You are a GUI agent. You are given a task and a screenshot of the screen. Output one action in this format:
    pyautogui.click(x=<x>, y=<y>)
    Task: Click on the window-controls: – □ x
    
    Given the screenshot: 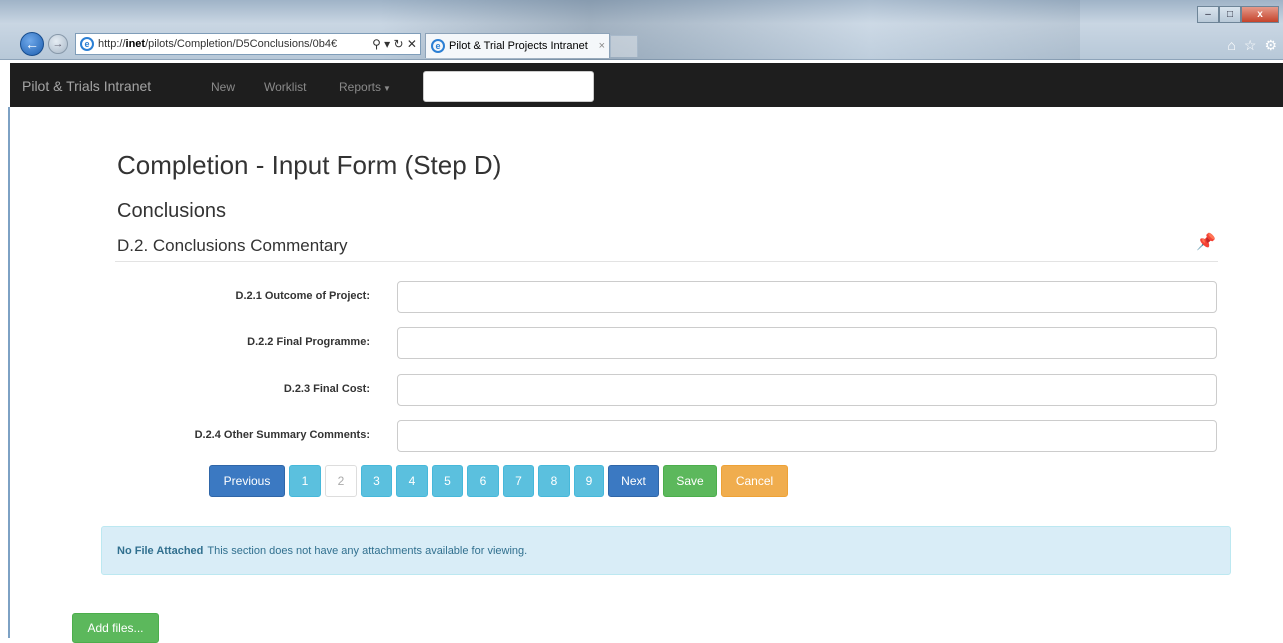 What is the action you would take?
    pyautogui.click(x=1238, y=14)
    